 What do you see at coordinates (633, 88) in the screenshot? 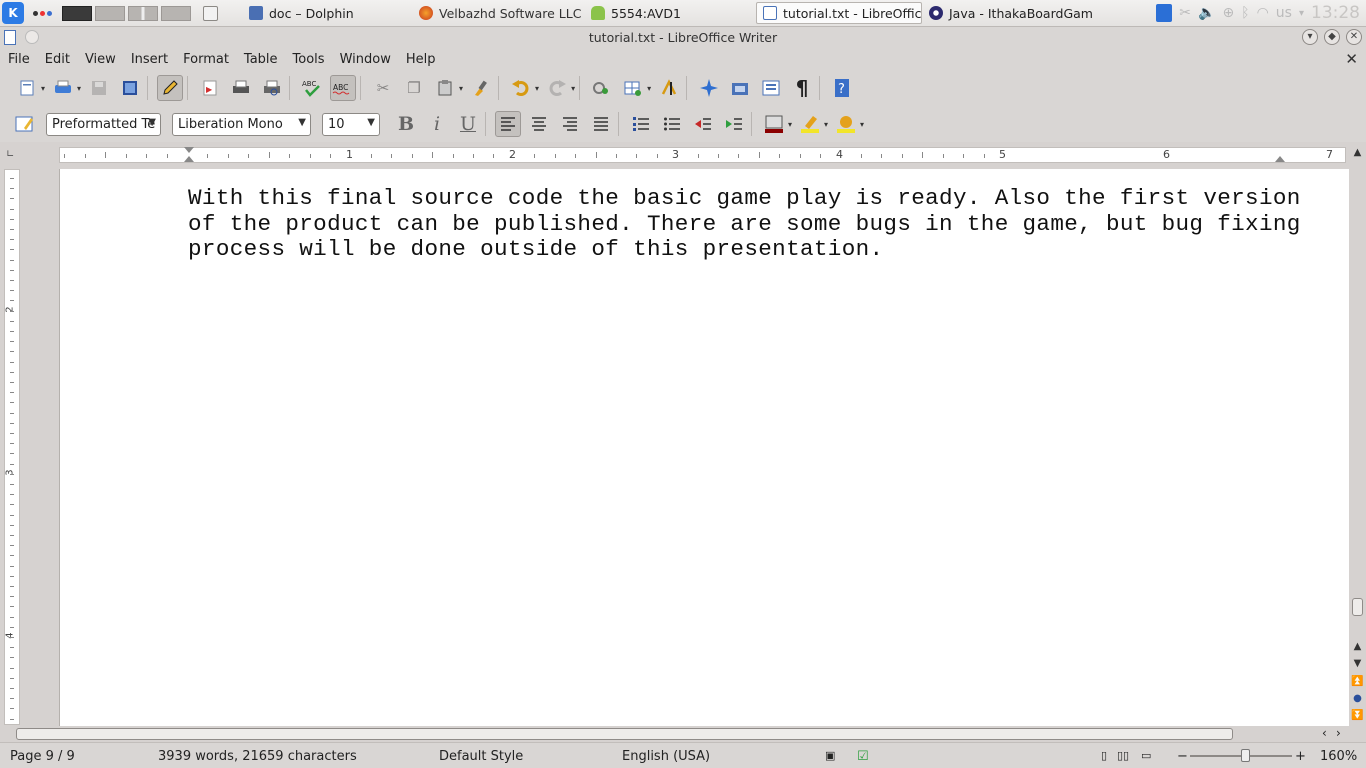
I see `insert-table-button` at bounding box center [633, 88].